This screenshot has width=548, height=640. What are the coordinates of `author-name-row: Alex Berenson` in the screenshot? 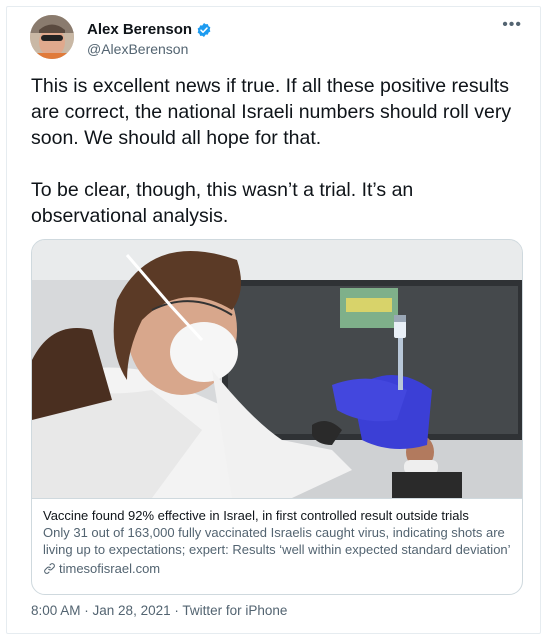 It's located at (149, 29).